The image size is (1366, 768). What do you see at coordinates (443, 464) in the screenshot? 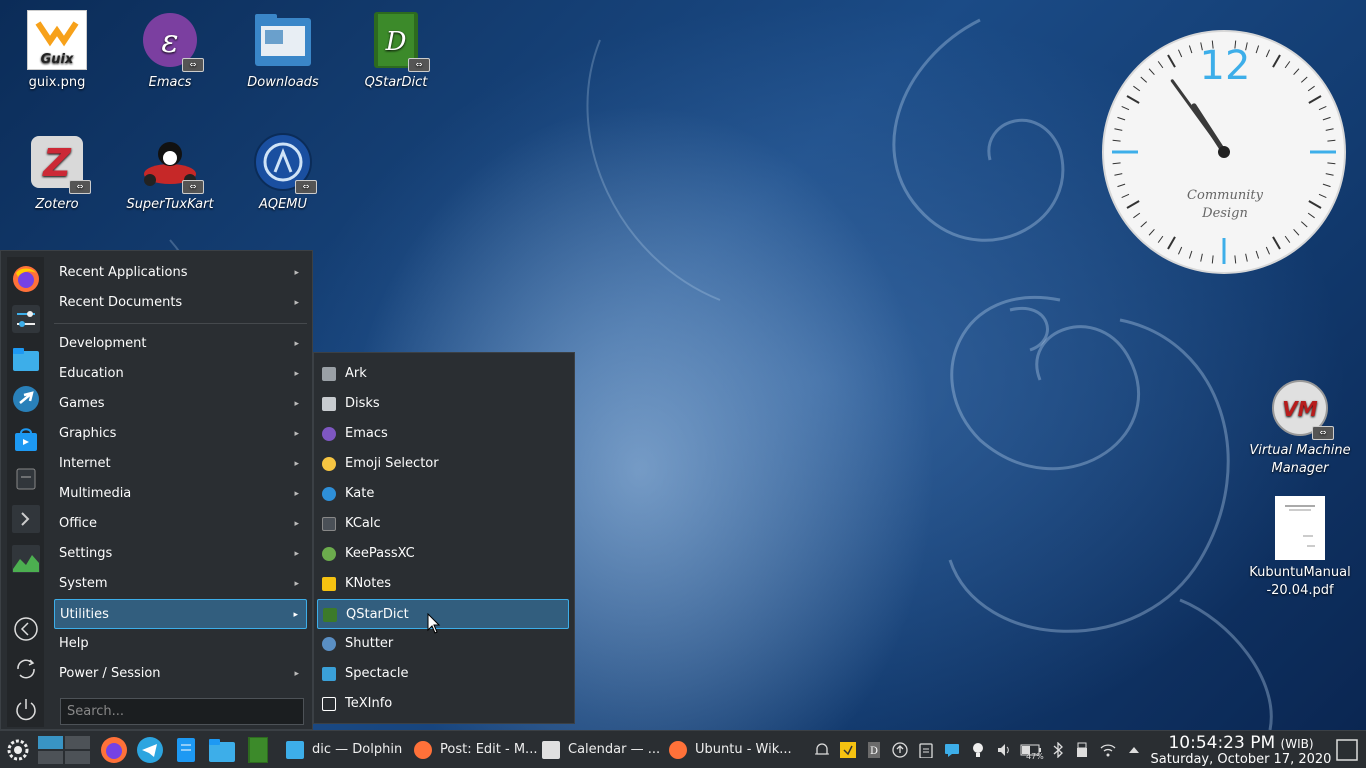
I see `submenu-item-emoji-selector: Emoji Selector` at bounding box center [443, 464].